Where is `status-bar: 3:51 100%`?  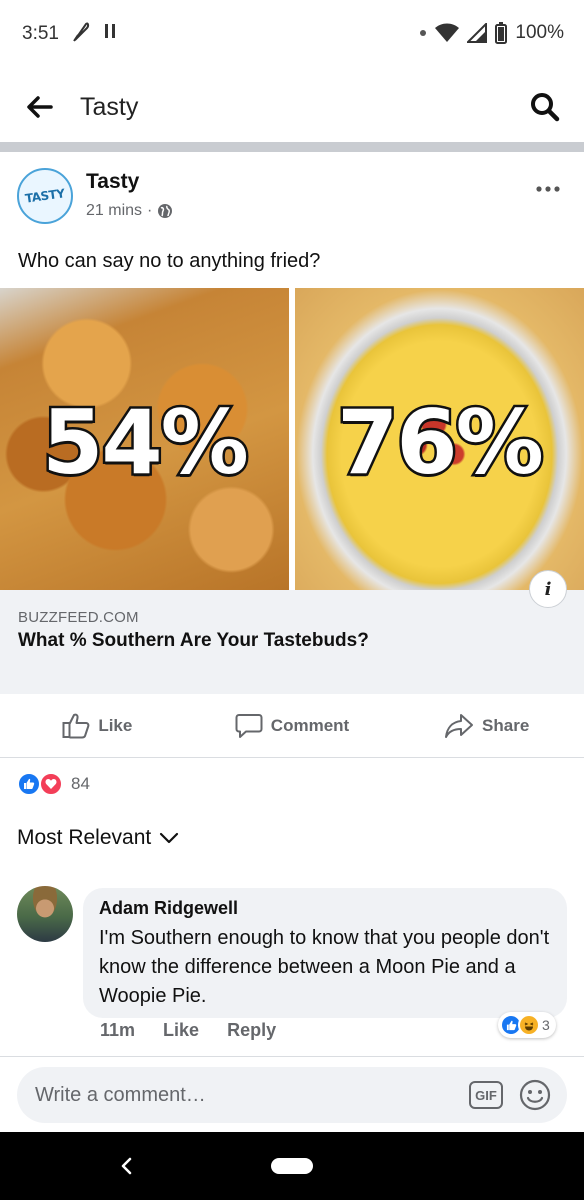 status-bar: 3:51 100% is located at coordinates (292, 35).